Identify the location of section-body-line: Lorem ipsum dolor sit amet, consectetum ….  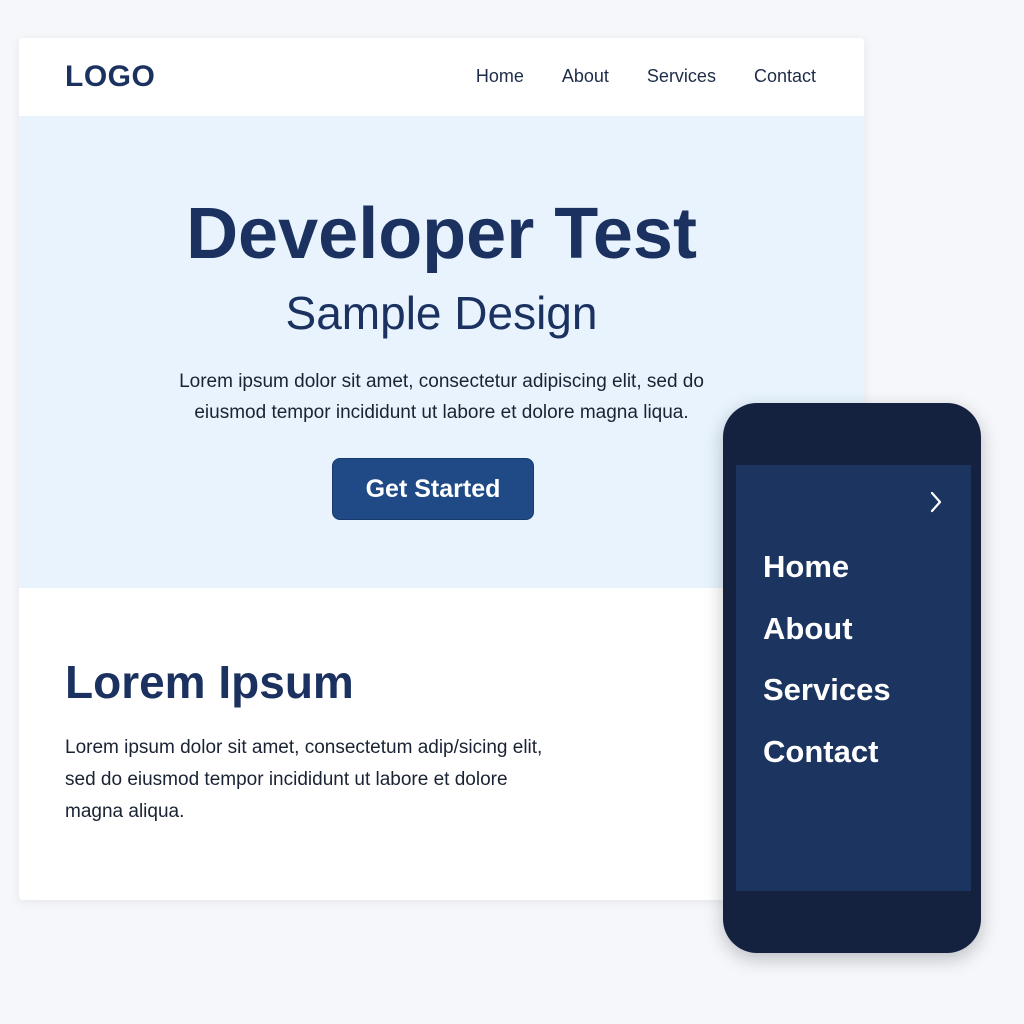
(304, 747).